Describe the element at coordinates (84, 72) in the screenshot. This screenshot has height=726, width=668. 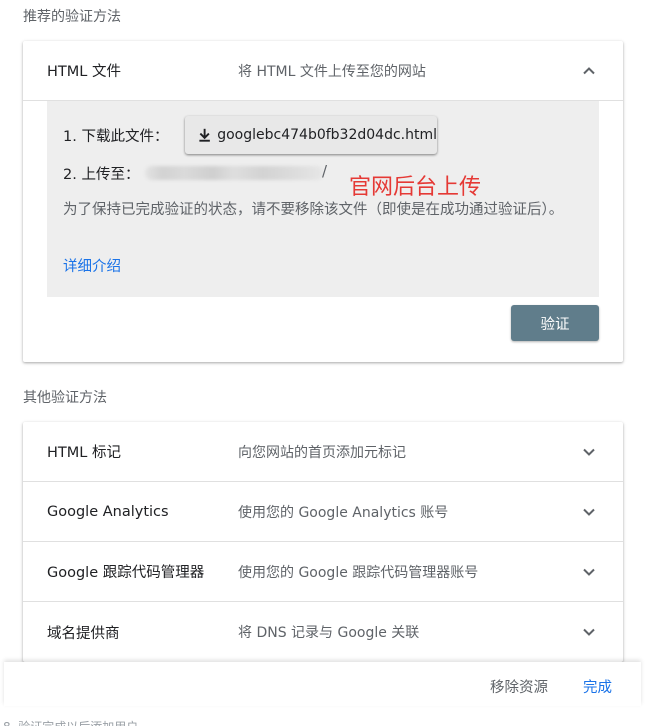
I see `method-name: HTML 文件` at that location.